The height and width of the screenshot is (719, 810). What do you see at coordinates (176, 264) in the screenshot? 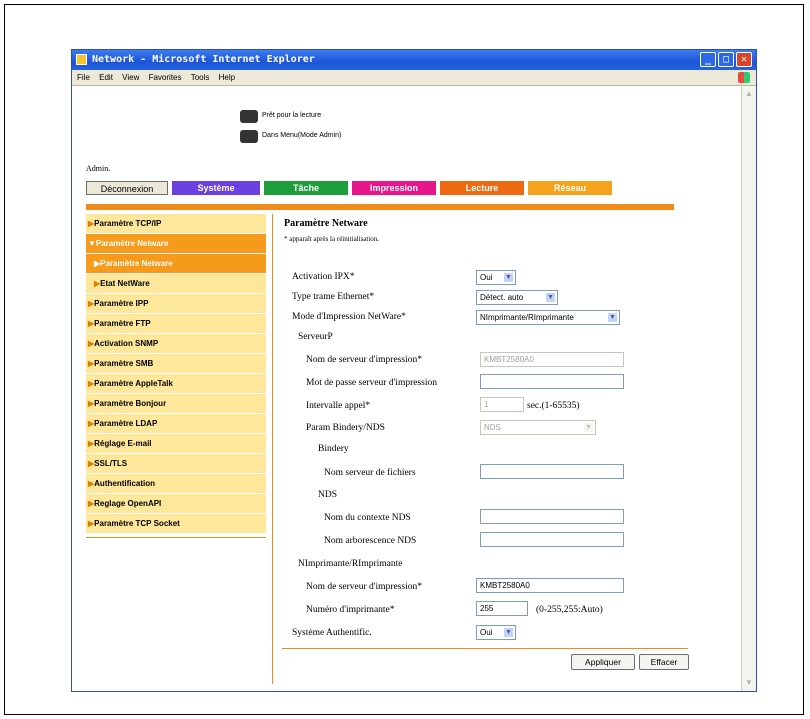
I see `sidebar-subitem-netware: ▶Paramètre Netware` at bounding box center [176, 264].